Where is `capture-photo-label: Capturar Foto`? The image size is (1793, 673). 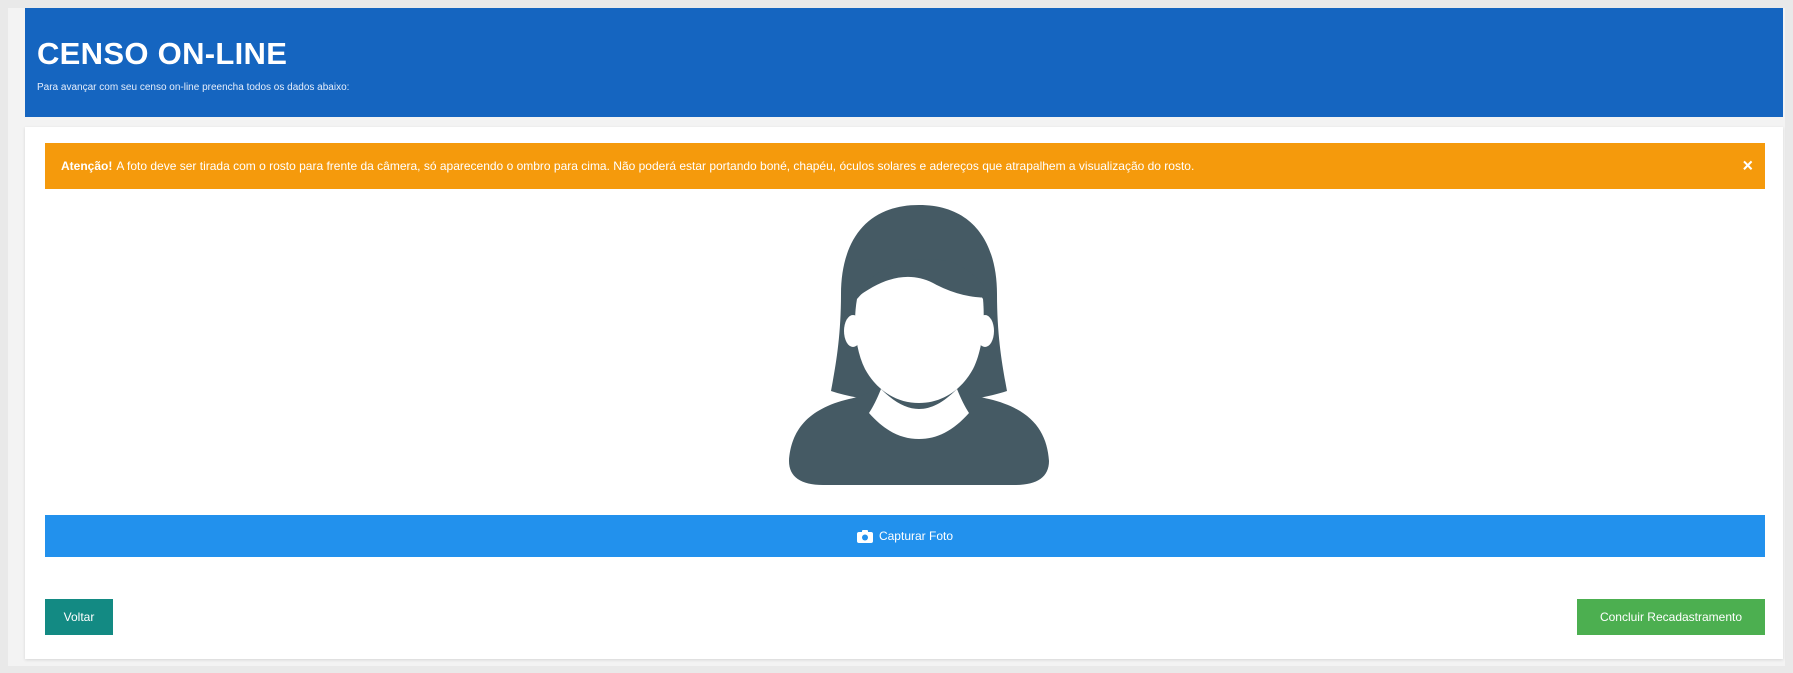
capture-photo-label: Capturar Foto is located at coordinates (916, 536).